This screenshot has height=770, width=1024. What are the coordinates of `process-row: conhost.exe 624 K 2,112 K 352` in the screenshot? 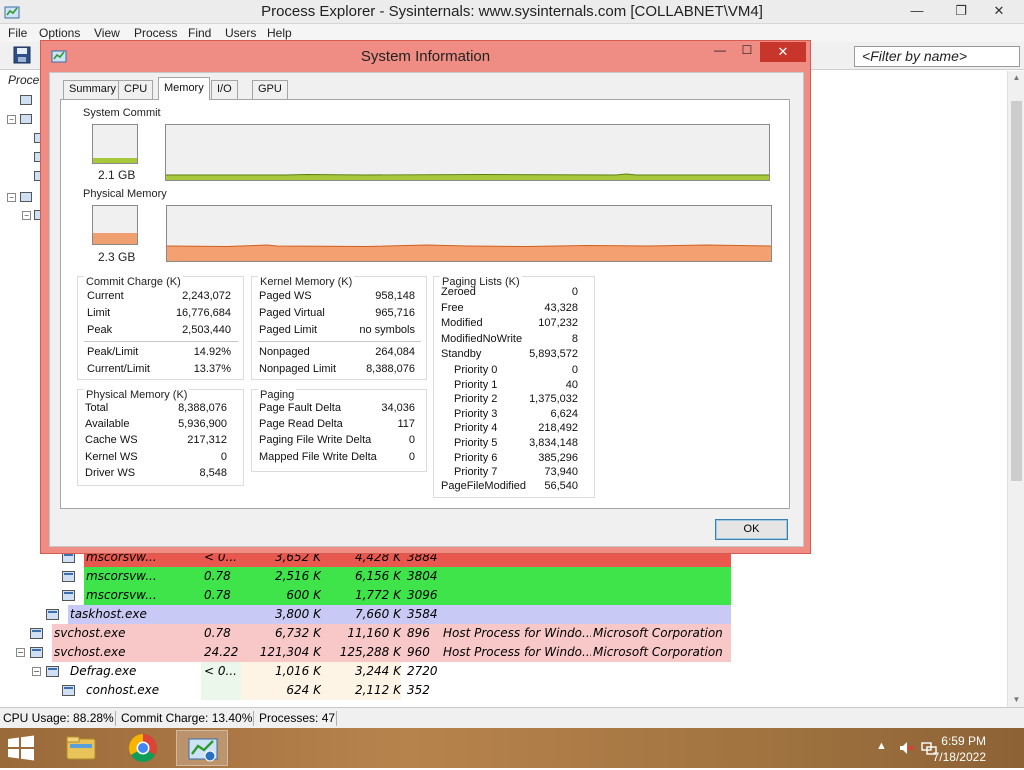 It's located at (503, 690).